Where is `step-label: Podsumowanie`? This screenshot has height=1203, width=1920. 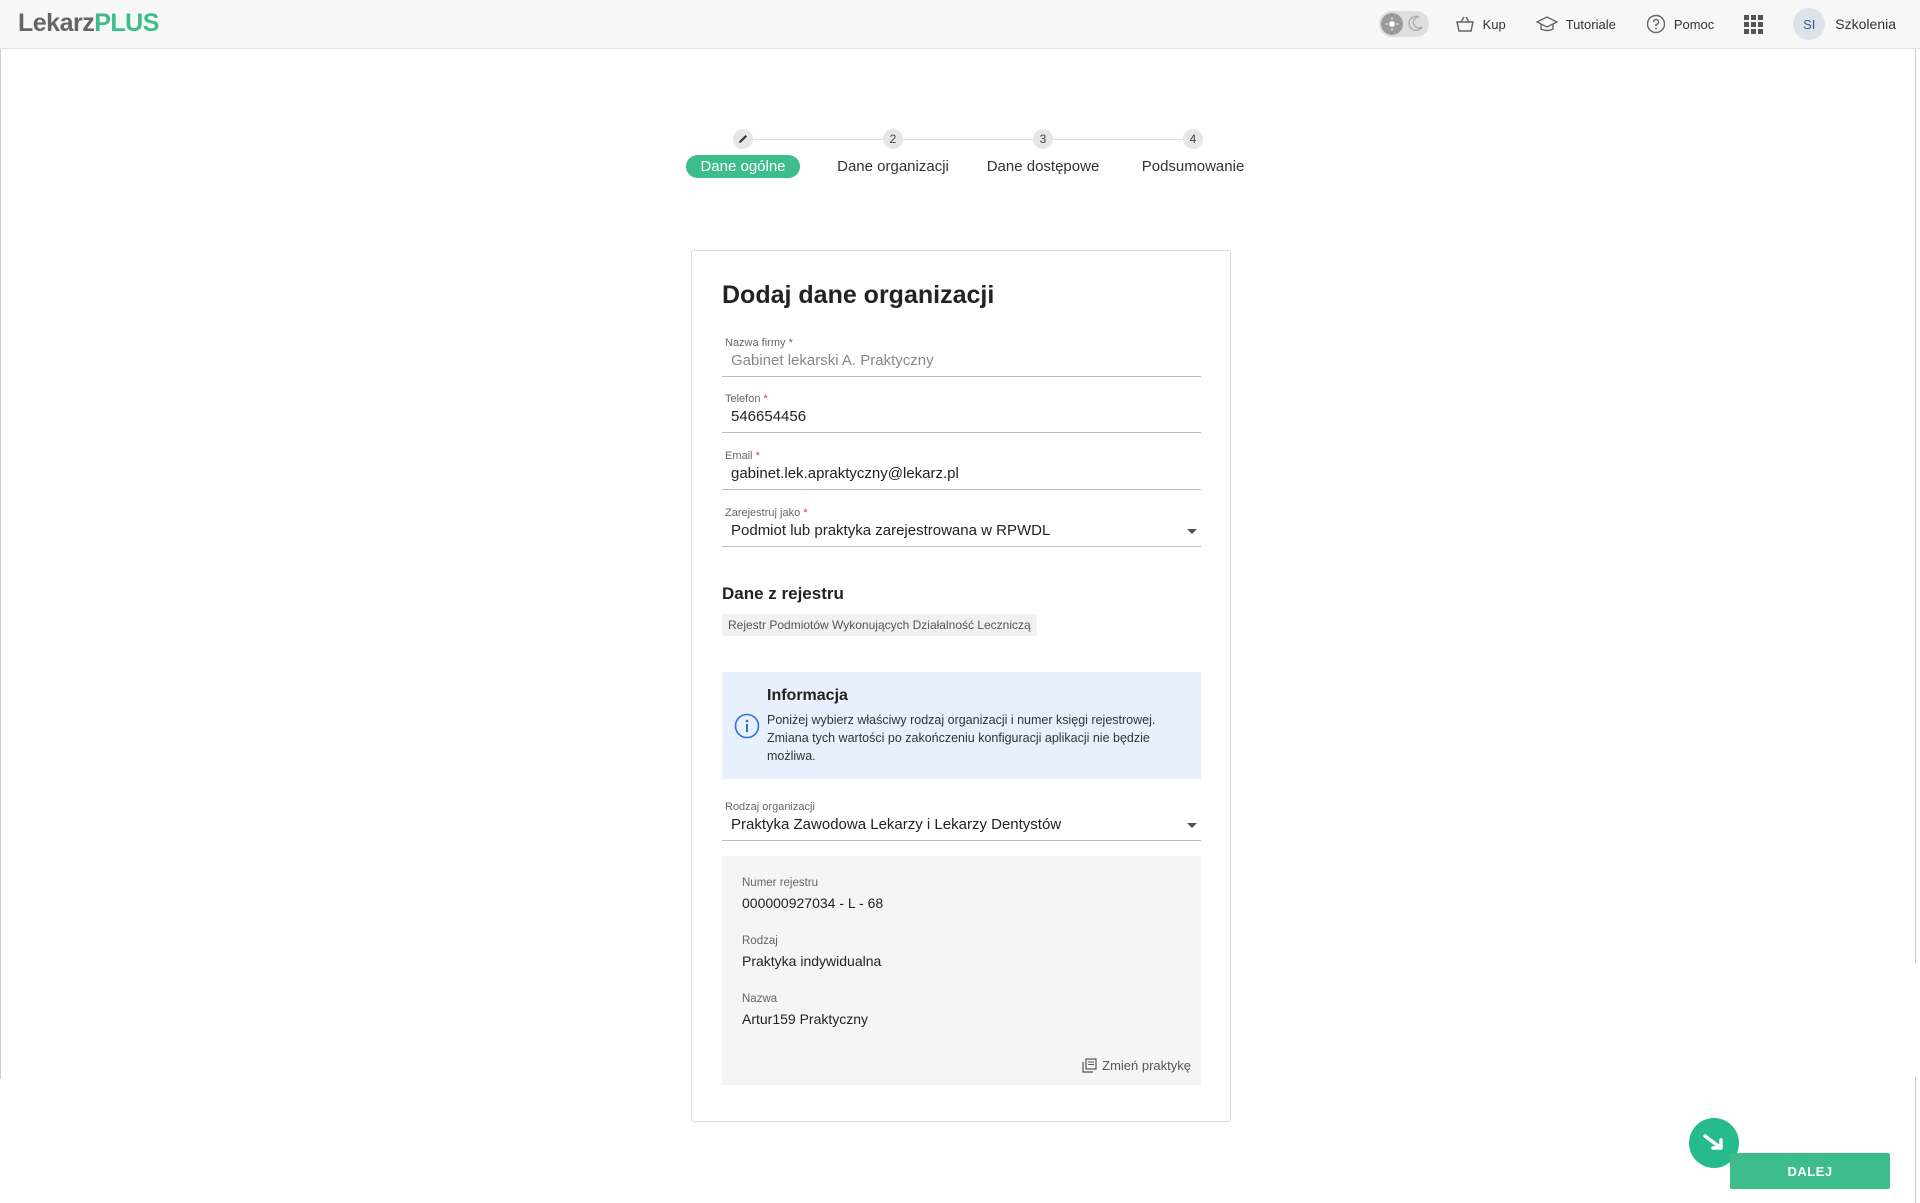
step-label: Podsumowanie is located at coordinates (1193, 166).